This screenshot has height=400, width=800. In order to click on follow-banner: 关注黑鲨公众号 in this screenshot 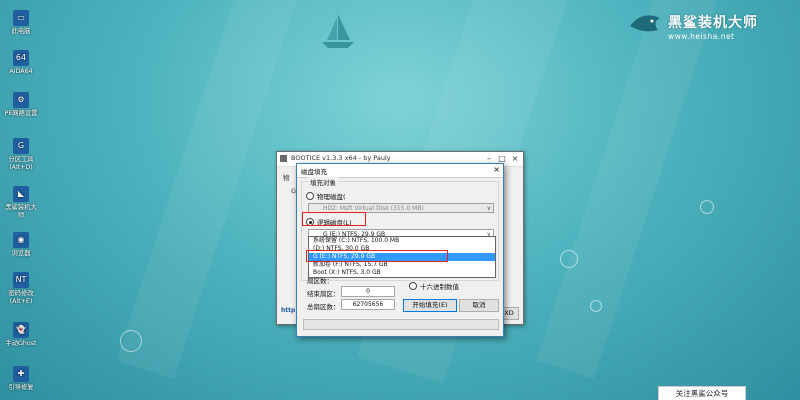, I will do `click(702, 393)`.